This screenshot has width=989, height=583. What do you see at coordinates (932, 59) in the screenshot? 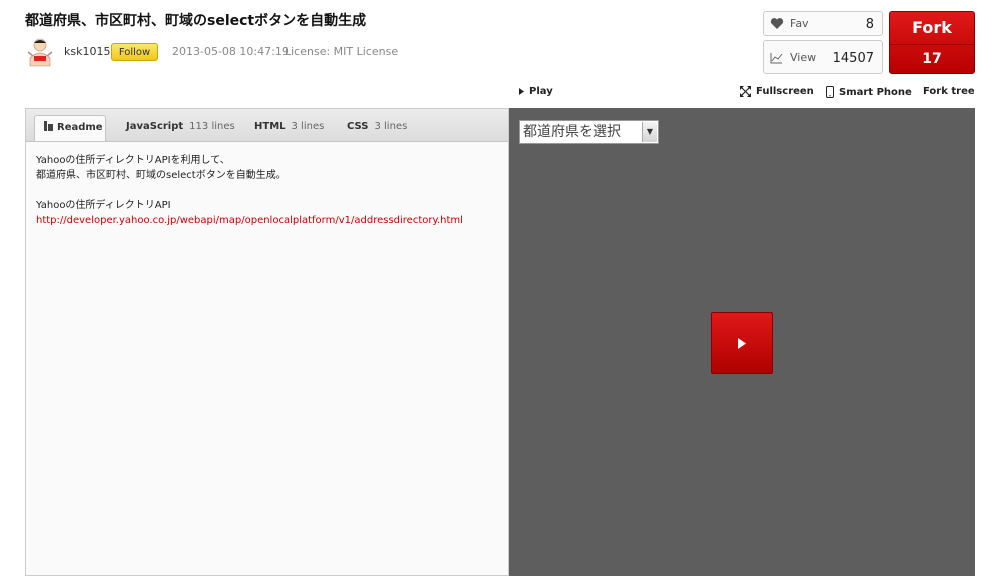
I see `fork-count: 17` at bounding box center [932, 59].